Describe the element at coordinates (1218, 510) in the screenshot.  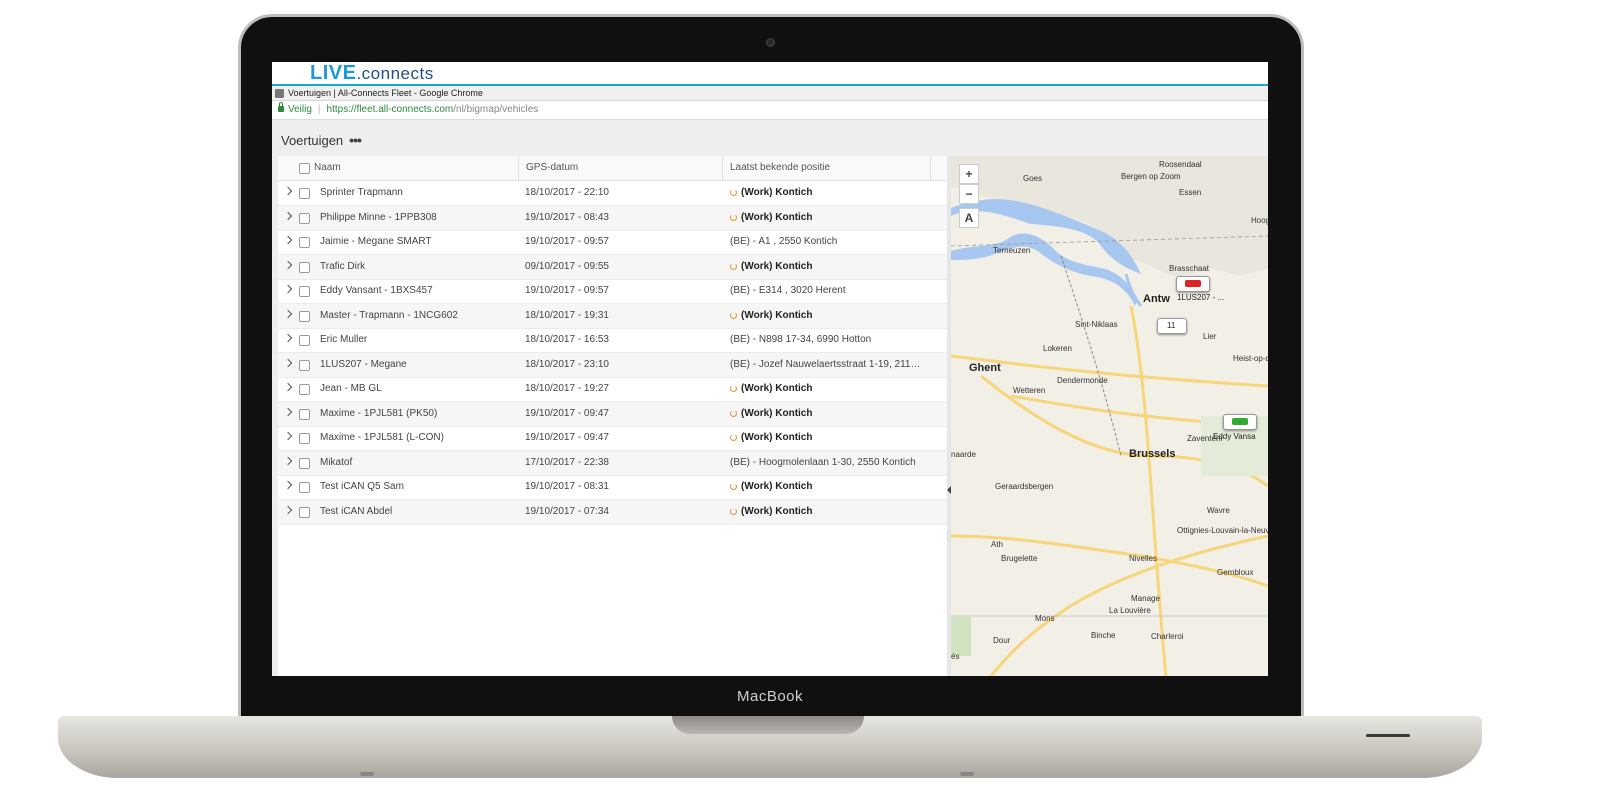
I see `map-place-label: Wavre` at that location.